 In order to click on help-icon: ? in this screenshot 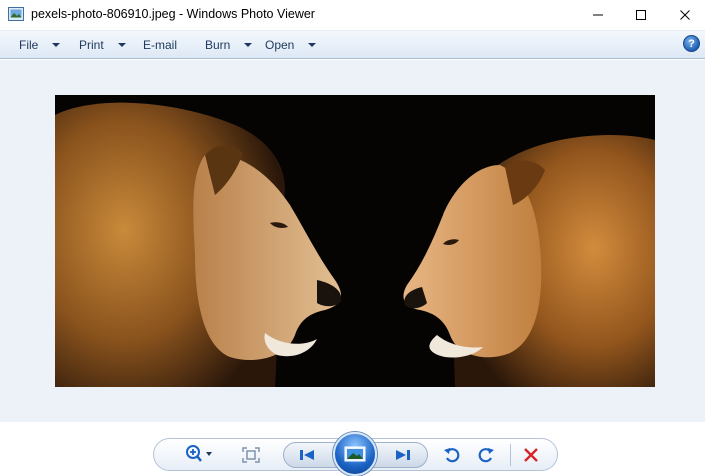, I will do `click(691, 43)`.